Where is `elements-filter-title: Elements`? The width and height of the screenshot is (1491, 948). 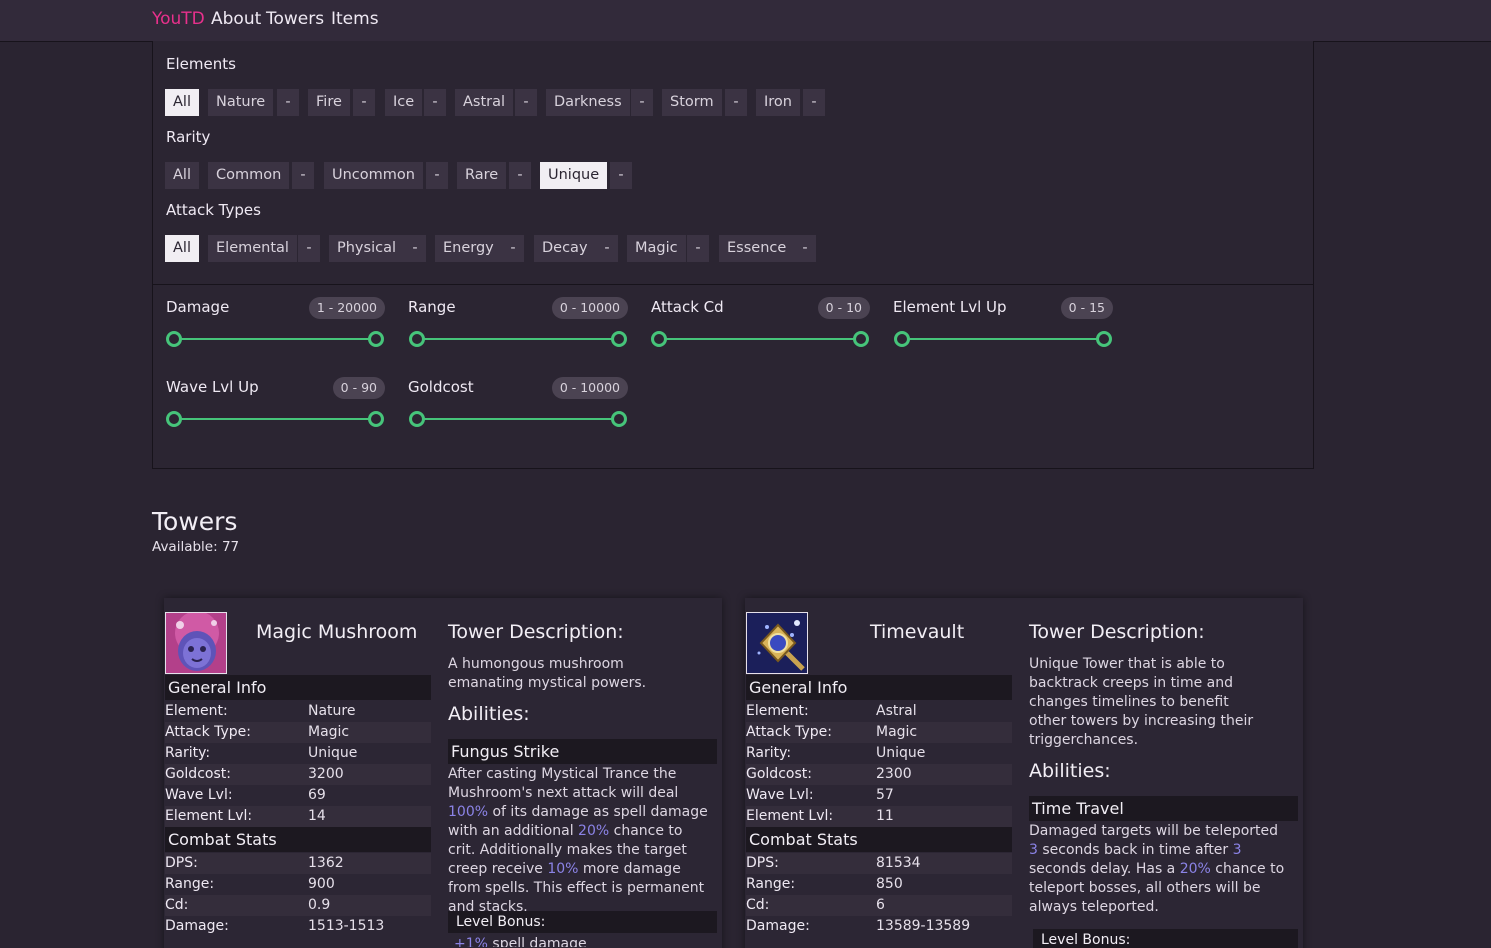 elements-filter-title: Elements is located at coordinates (201, 64).